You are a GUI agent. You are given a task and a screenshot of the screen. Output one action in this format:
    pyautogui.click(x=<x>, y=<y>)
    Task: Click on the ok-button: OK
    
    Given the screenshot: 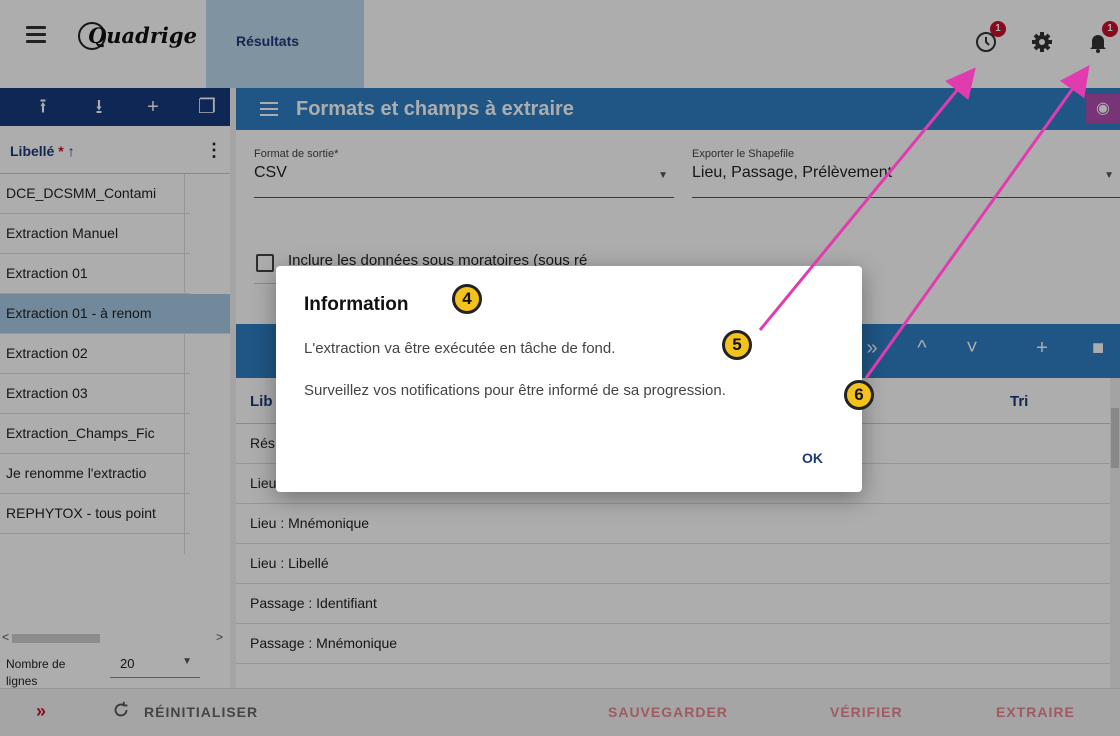 What is the action you would take?
    pyautogui.click(x=812, y=458)
    